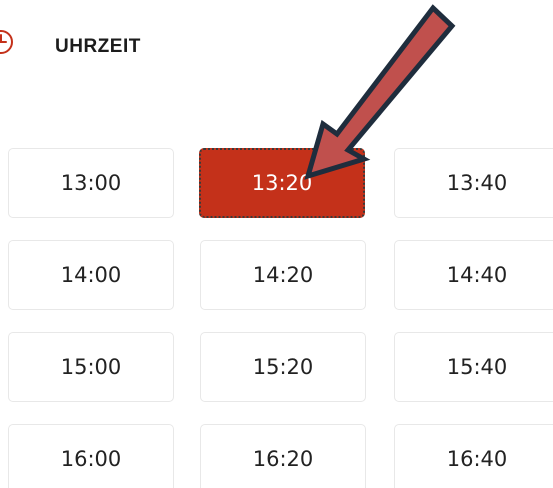  What do you see at coordinates (98, 46) in the screenshot?
I see `section-title: UHRZEIT` at bounding box center [98, 46].